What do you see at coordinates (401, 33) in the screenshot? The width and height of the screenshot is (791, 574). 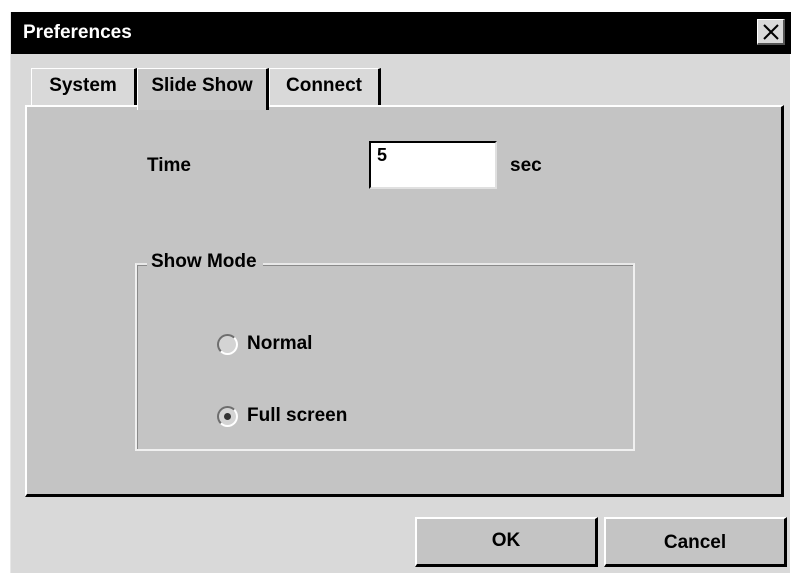 I see `title-bar: Preferences` at bounding box center [401, 33].